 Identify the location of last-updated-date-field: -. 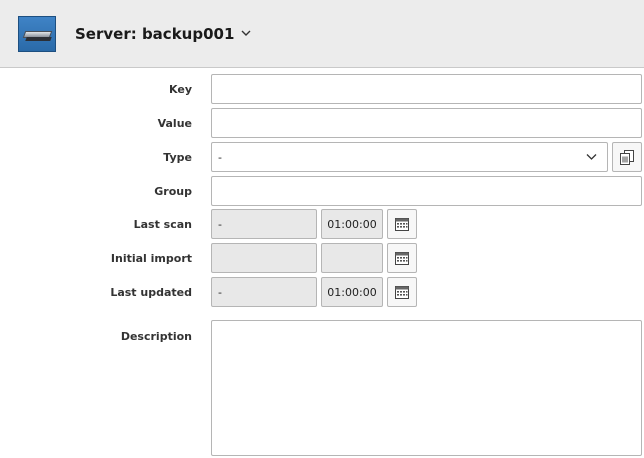
(264, 292).